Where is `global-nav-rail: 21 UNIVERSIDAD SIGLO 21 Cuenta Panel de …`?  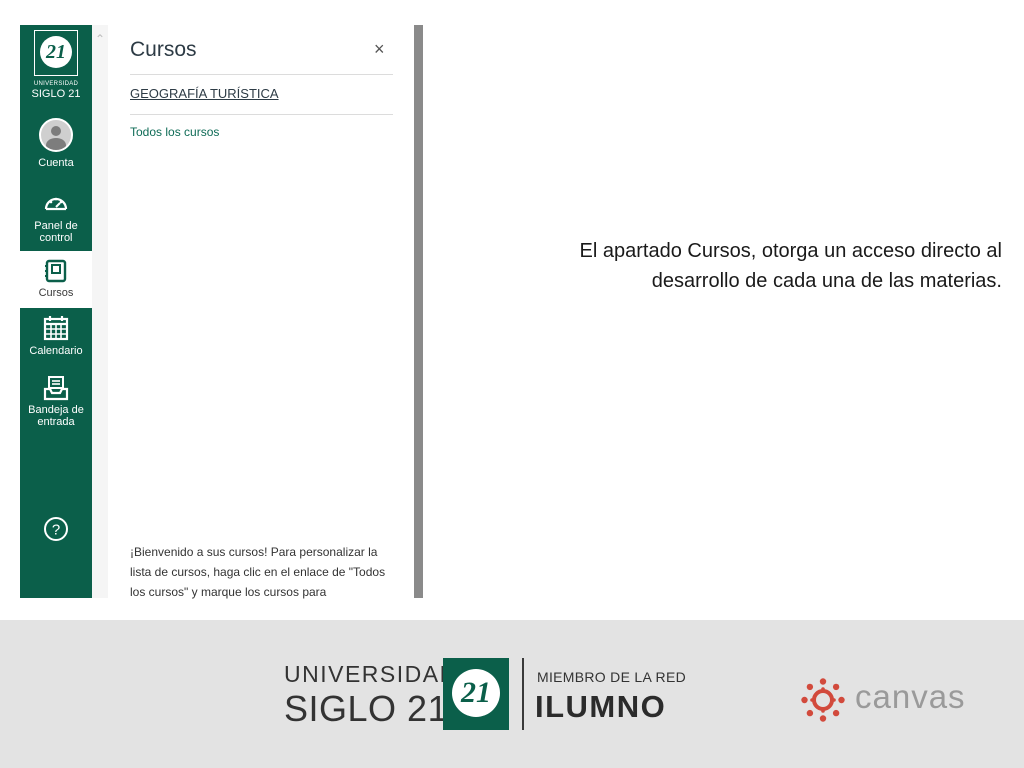
global-nav-rail: 21 UNIVERSIDAD SIGLO 21 Cuenta Panel de … is located at coordinates (56, 311).